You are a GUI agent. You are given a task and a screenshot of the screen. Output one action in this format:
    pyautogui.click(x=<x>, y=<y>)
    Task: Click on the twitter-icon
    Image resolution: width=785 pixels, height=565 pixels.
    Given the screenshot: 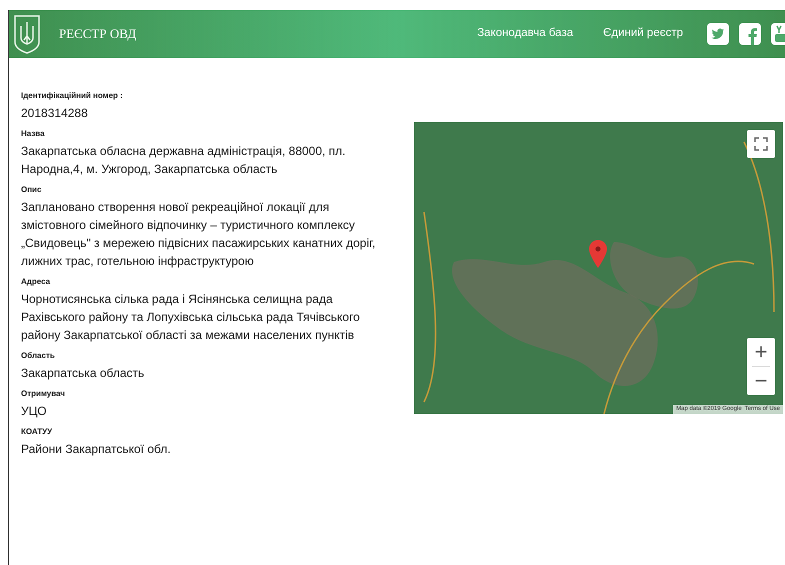 What is the action you would take?
    pyautogui.click(x=718, y=34)
    